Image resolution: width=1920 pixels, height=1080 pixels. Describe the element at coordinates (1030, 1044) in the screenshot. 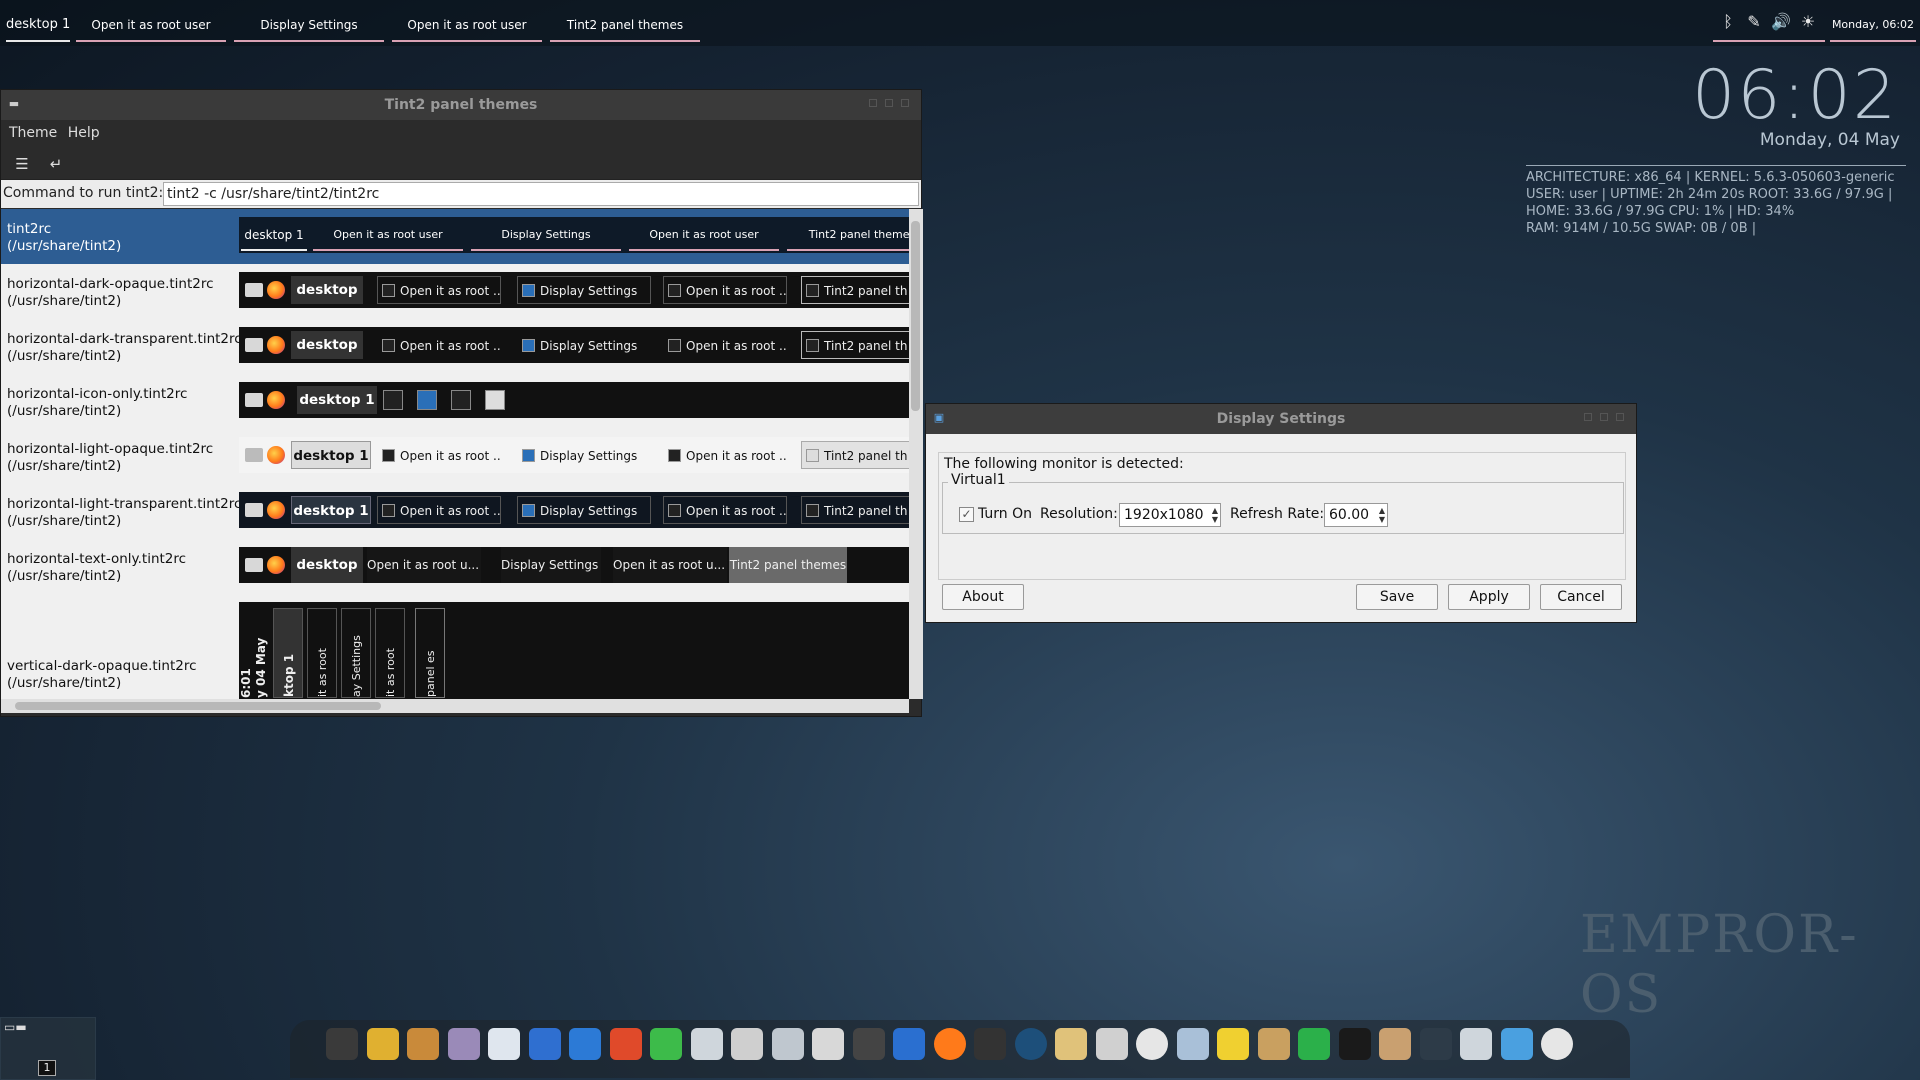

I see `compass-icon` at that location.